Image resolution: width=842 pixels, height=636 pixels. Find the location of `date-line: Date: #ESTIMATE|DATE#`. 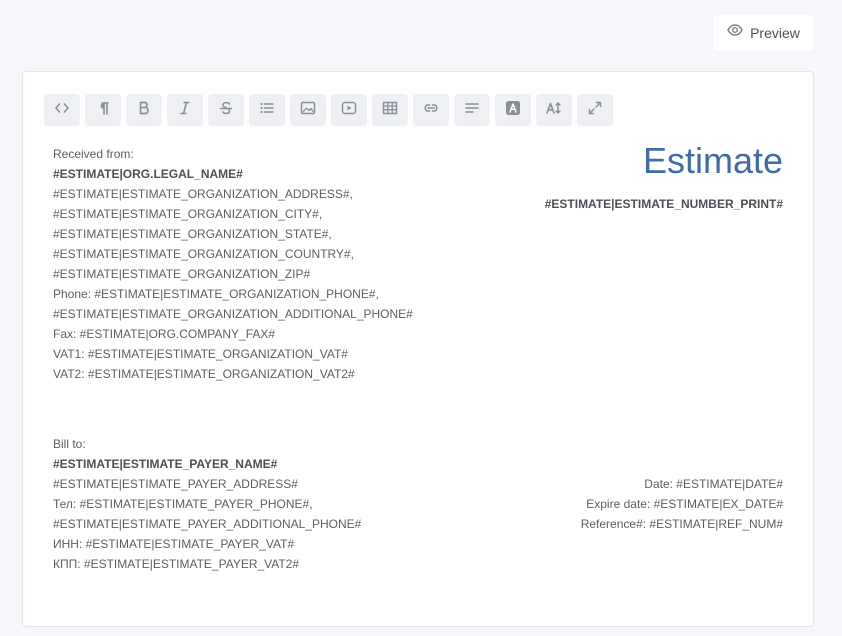

date-line: Date: #ESTIMATE|DATE# is located at coordinates (713, 484).